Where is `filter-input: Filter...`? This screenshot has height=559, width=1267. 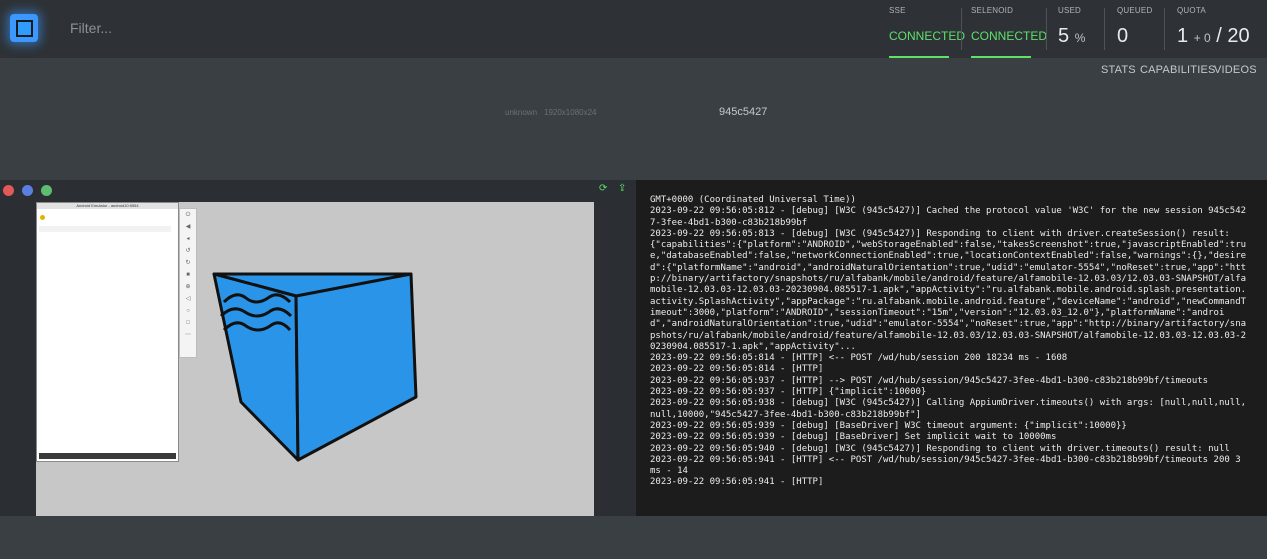
filter-input: Filter... is located at coordinates (91, 28).